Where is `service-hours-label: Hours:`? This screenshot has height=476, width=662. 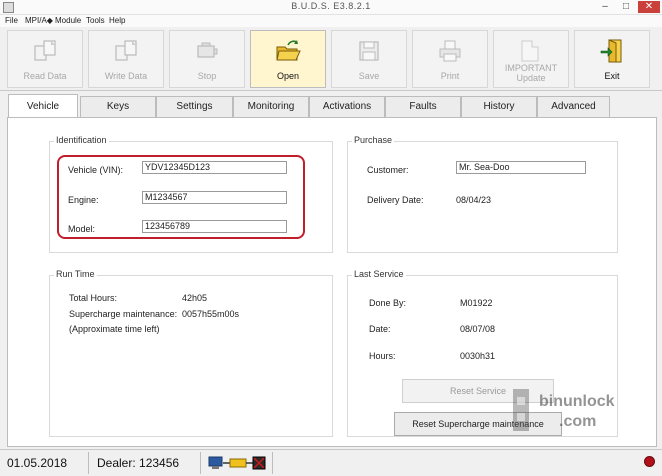
service-hours-label: Hours: is located at coordinates (382, 356).